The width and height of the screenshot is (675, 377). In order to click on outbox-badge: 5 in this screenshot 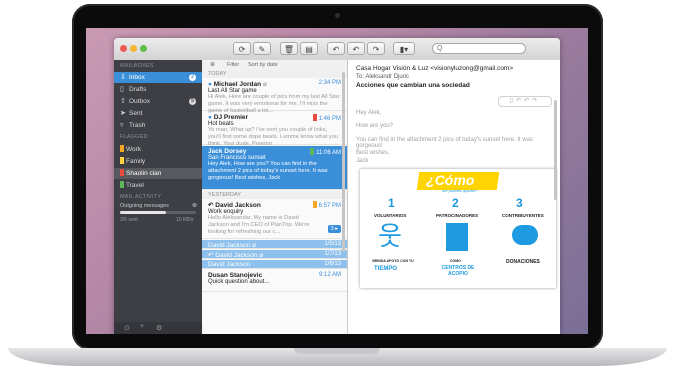, I will do `click(192, 101)`.